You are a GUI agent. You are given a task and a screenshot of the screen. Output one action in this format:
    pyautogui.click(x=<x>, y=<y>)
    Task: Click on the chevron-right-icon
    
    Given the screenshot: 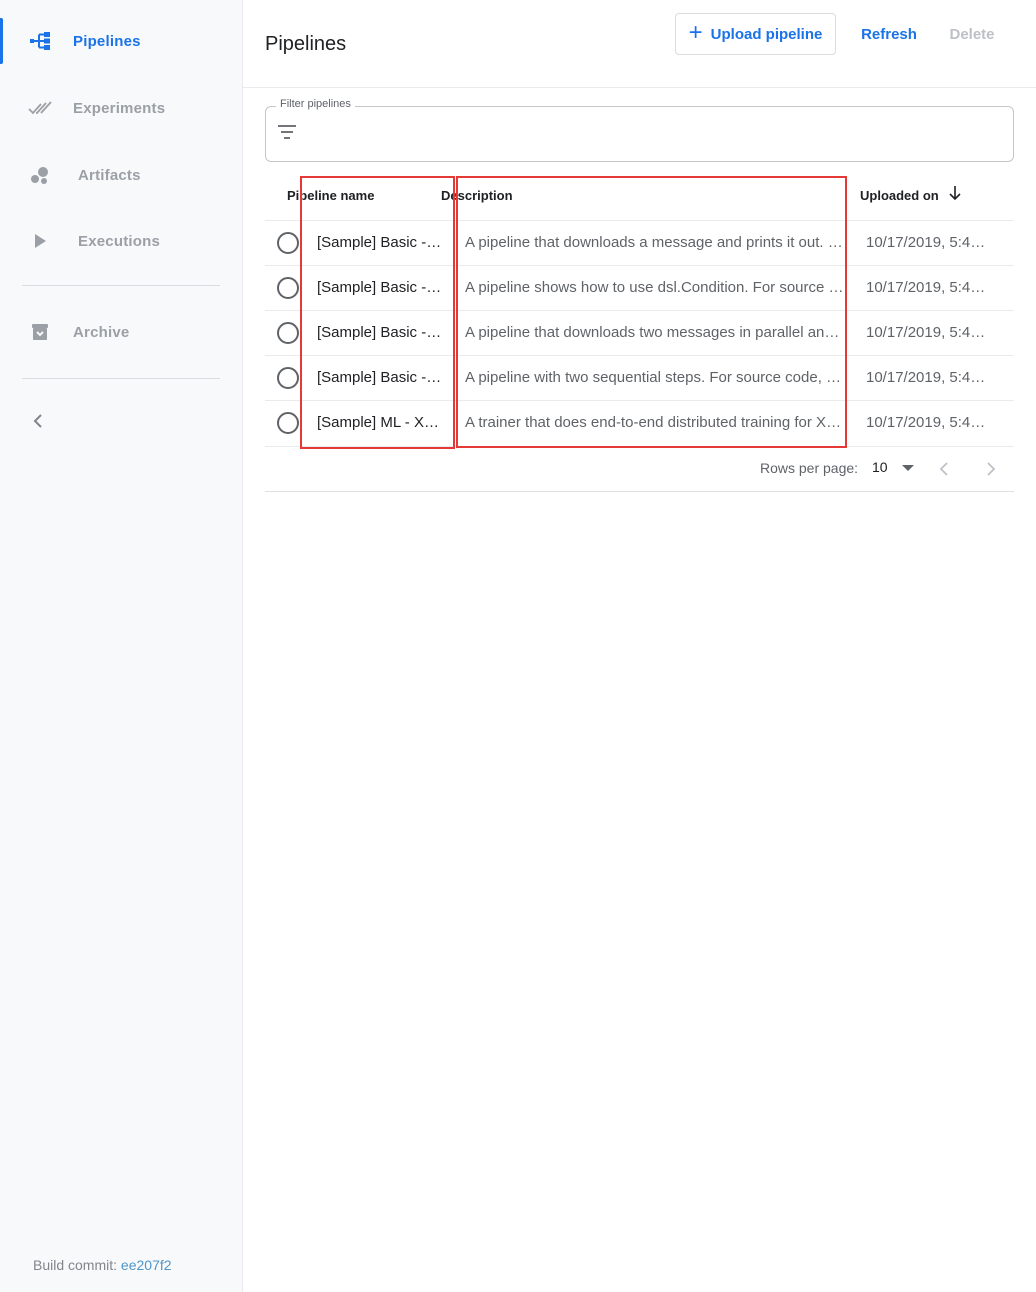 What is the action you would take?
    pyautogui.click(x=991, y=469)
    